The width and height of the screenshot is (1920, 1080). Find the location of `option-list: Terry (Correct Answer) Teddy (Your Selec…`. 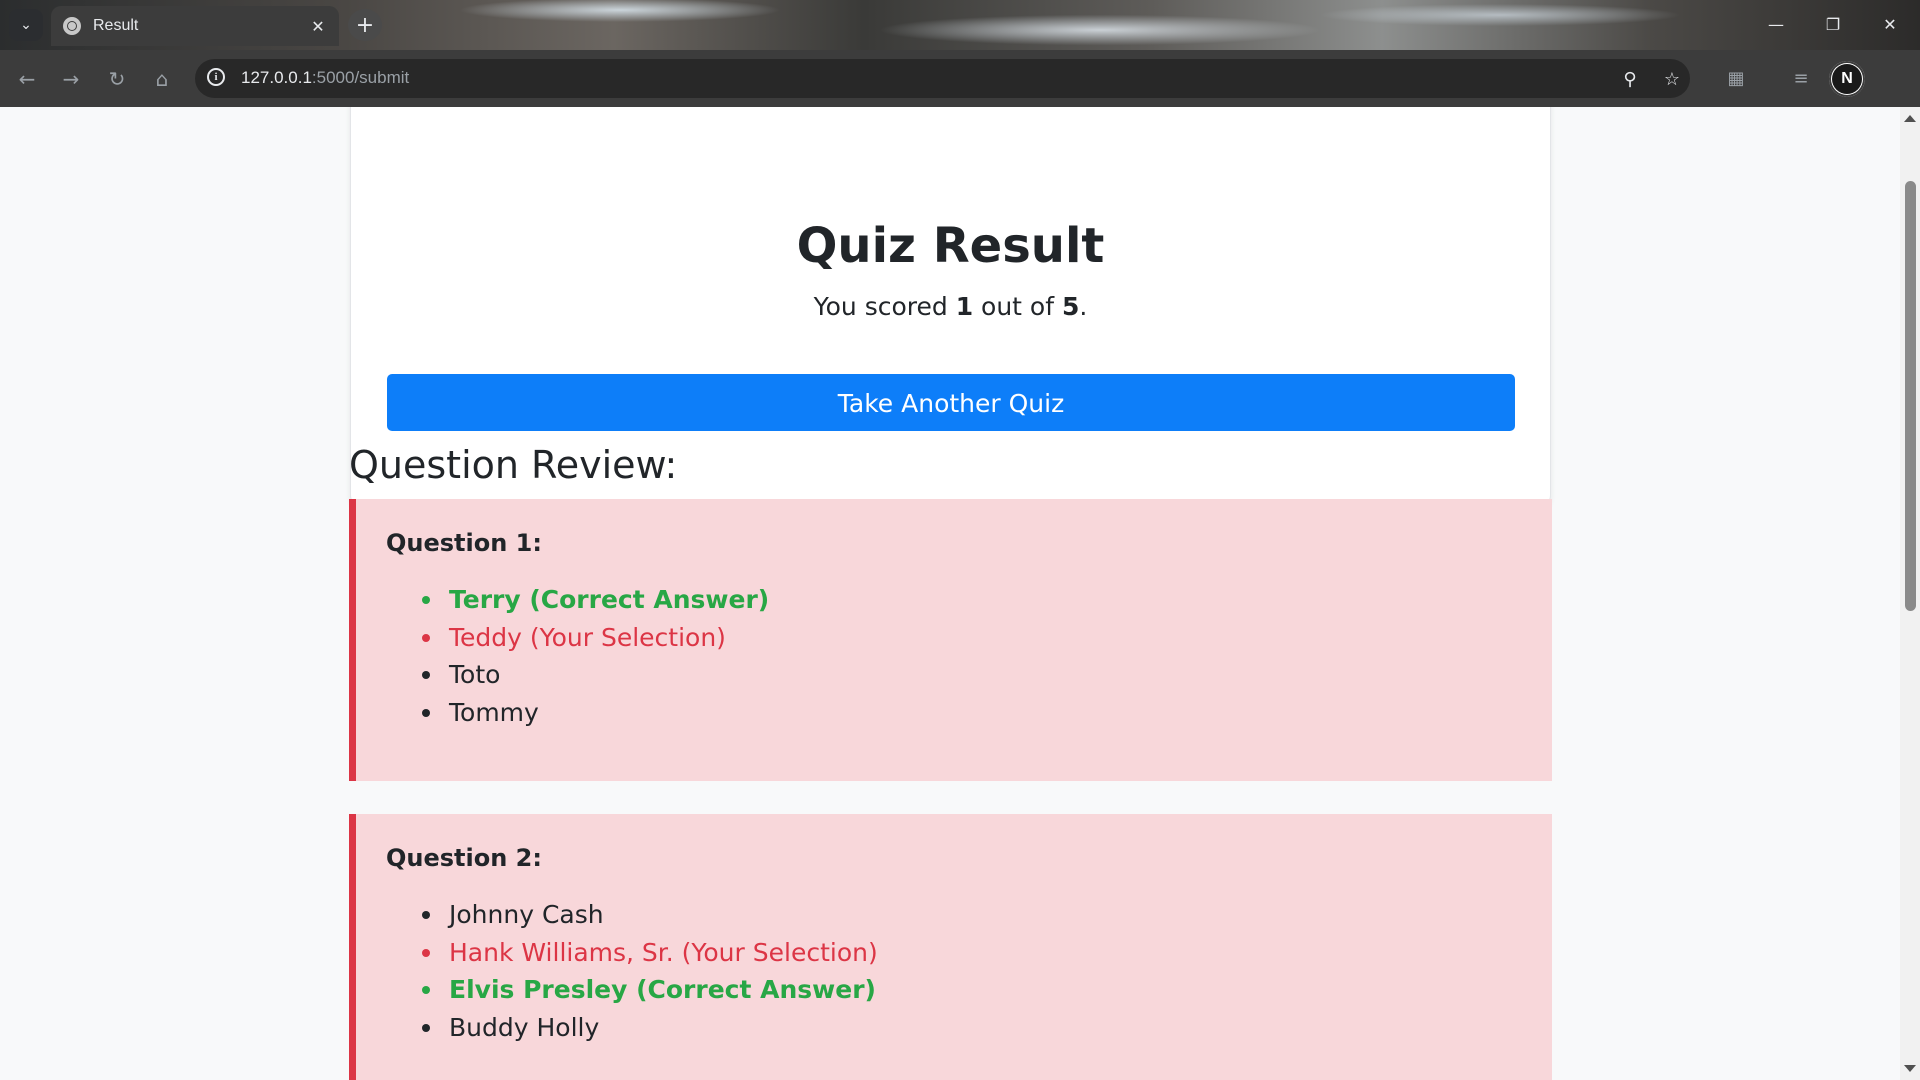

option-list: Terry (Correct Answer) Teddy (Your Selec… is located at coordinates (577, 656).